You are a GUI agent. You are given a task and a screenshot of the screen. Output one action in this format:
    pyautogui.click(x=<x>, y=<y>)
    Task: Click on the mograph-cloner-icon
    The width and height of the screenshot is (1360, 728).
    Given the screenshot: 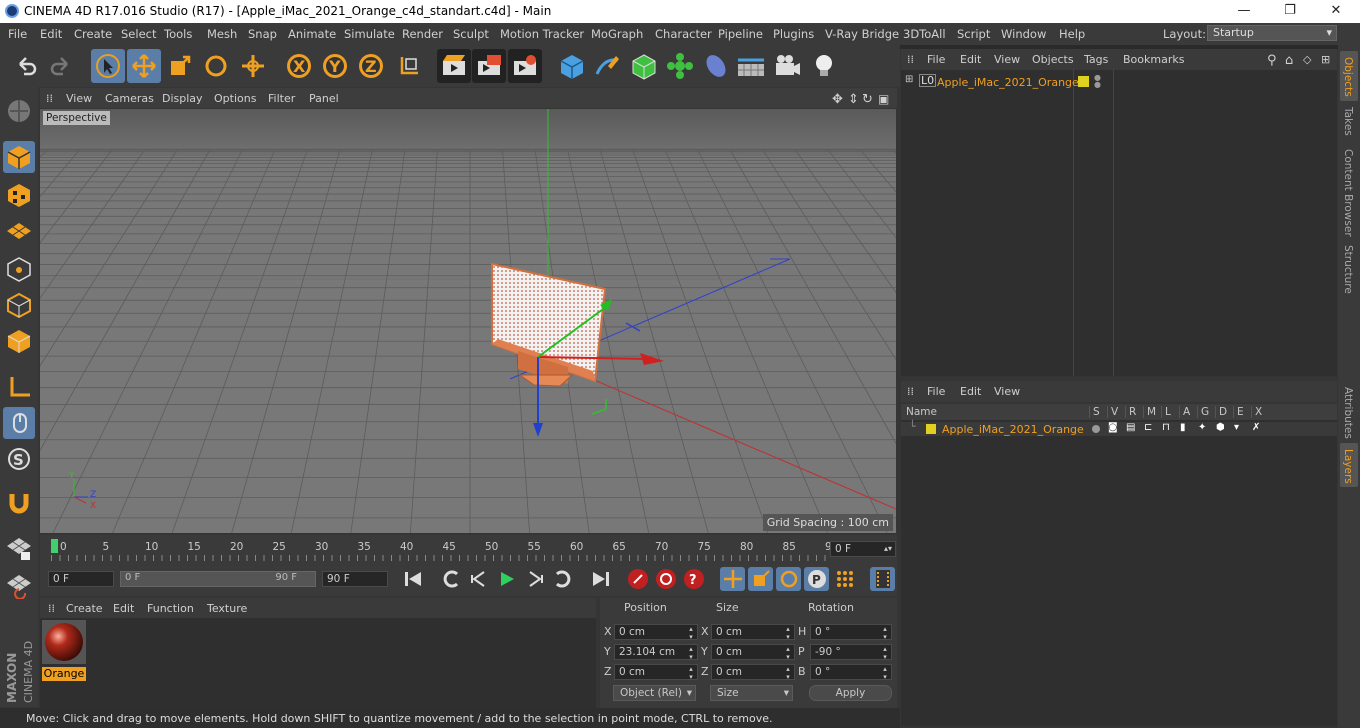 What is the action you would take?
    pyautogui.click(x=680, y=66)
    